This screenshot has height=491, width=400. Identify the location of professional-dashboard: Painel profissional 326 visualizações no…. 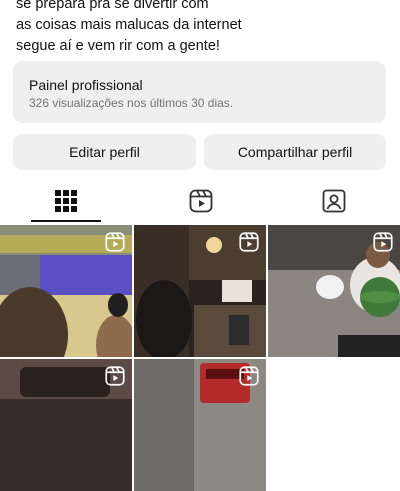
(199, 92).